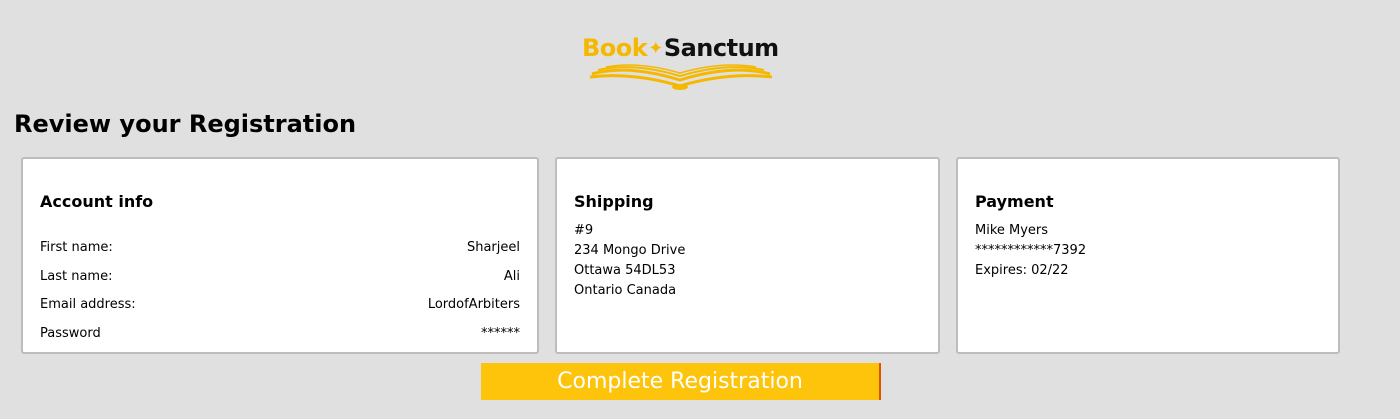 Image resolution: width=1400 pixels, height=419 pixels. What do you see at coordinates (625, 290) in the screenshot?
I see `shipping-province-country: Ontario Canada` at bounding box center [625, 290].